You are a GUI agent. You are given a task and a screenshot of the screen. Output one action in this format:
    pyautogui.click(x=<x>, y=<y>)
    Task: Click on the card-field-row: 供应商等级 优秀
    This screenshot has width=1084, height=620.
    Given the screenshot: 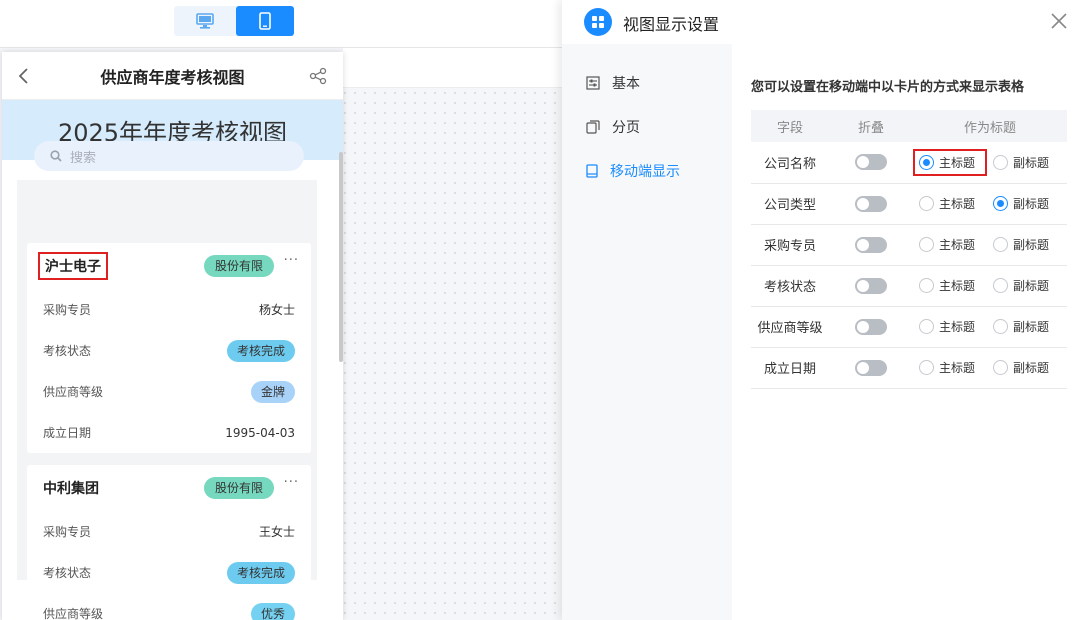 What is the action you would take?
    pyautogui.click(x=169, y=606)
    